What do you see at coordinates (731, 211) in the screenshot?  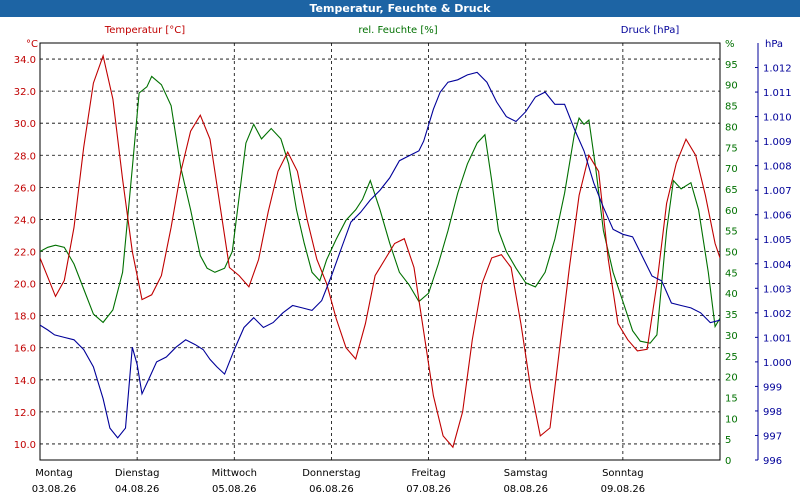 I see `humidity-tick-label: 60` at bounding box center [731, 211].